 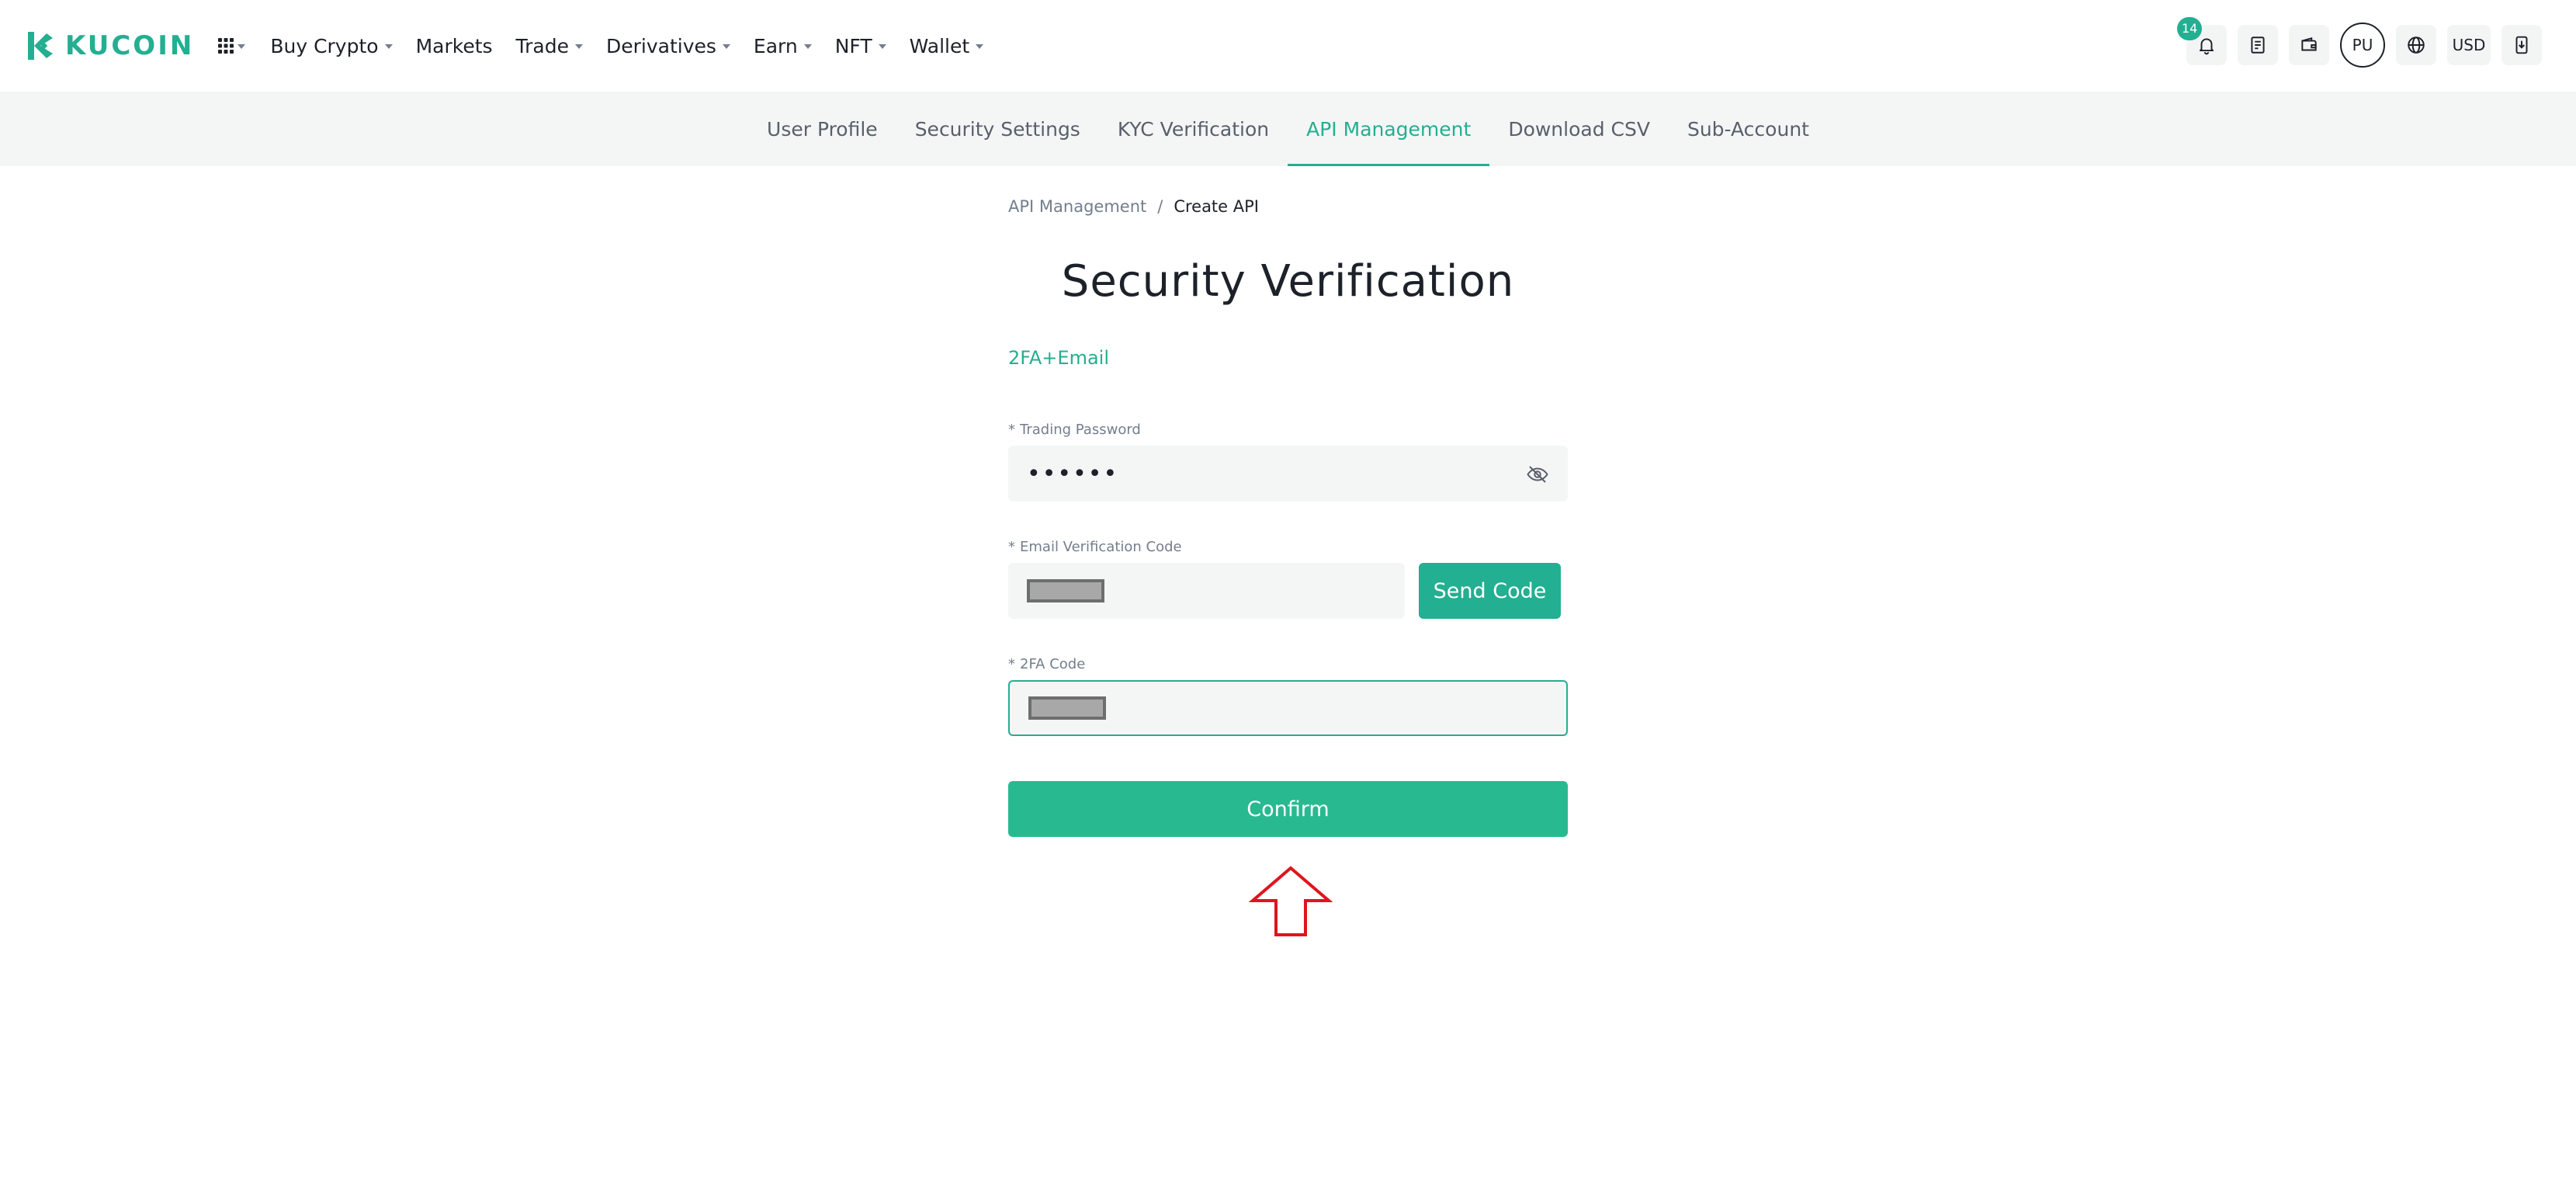 I want to click on nav-buy-crypto: Buy Crypto, so click(x=331, y=45).